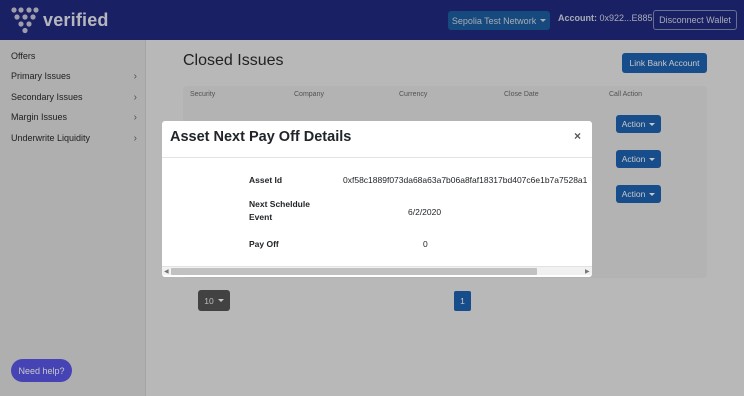 The width and height of the screenshot is (744, 396). I want to click on scrollbar-thumb, so click(354, 271).